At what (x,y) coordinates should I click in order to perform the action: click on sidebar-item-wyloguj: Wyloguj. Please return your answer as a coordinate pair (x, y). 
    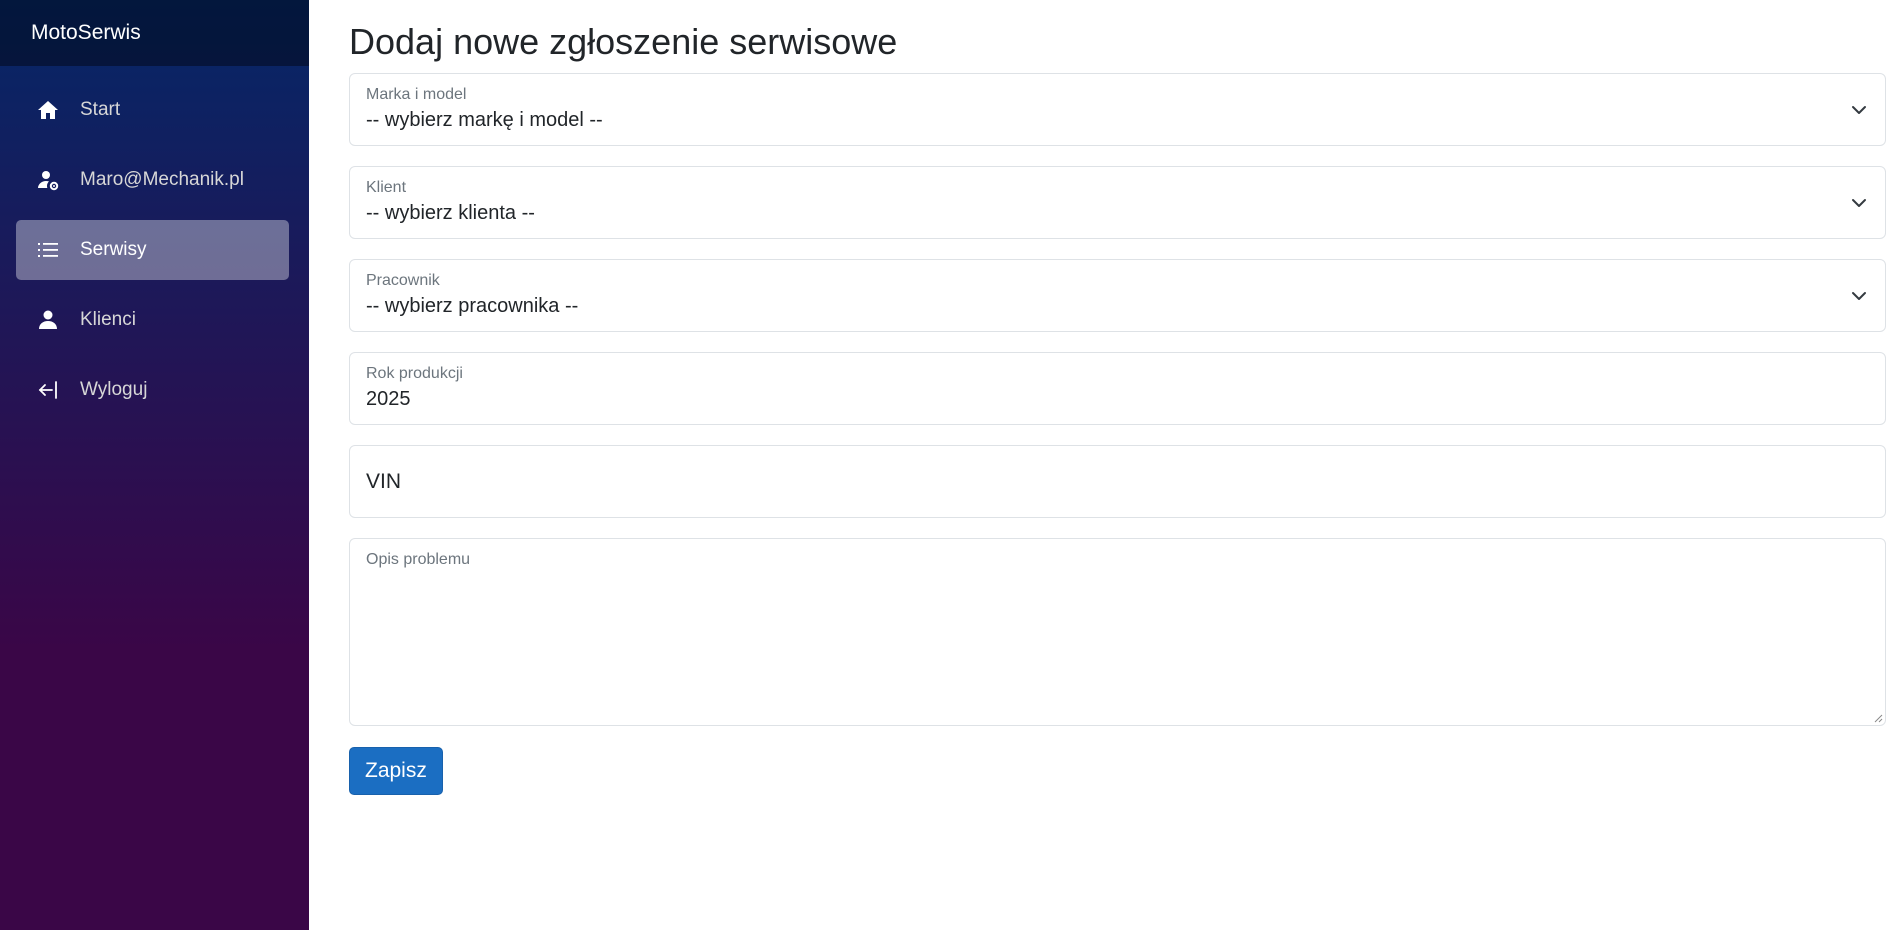
    Looking at the image, I should click on (152, 390).